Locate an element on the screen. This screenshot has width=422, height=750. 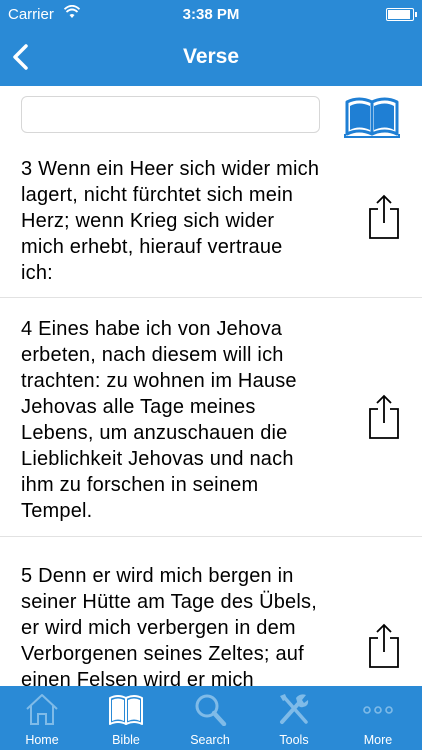
tab-bar: Home Bible Search Tools More is located at coordinates (211, 718).